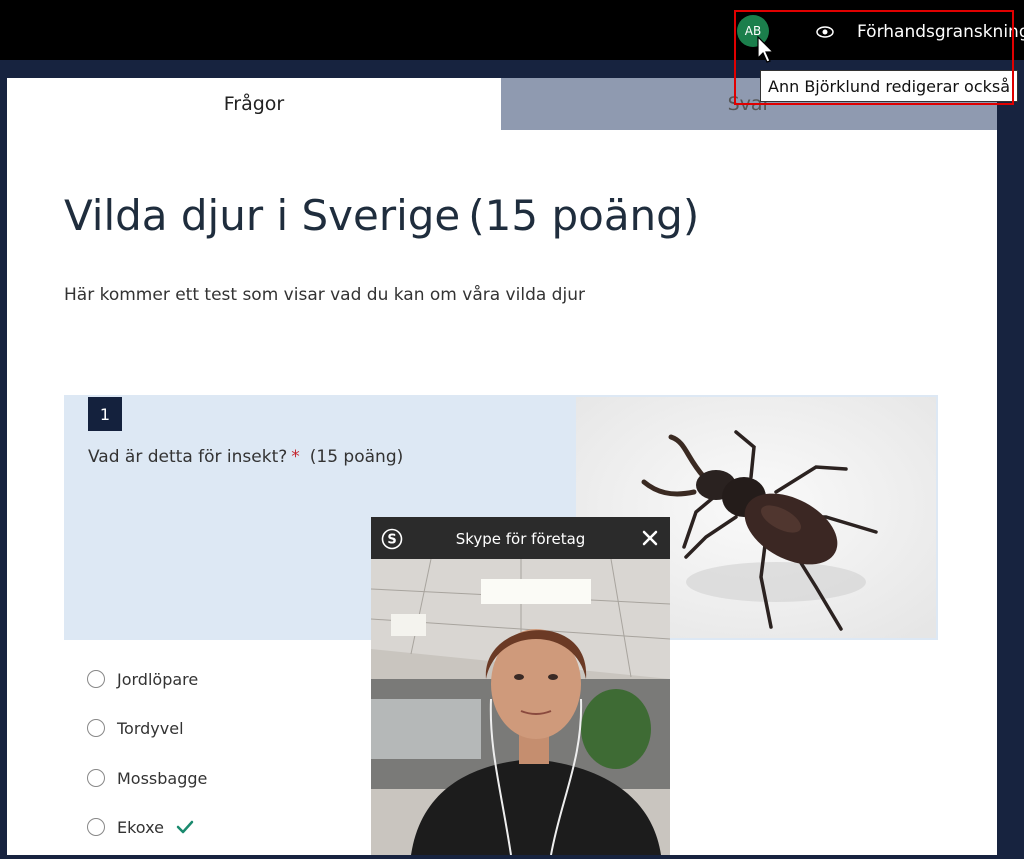  I want to click on highlight-box, so click(874, 57).